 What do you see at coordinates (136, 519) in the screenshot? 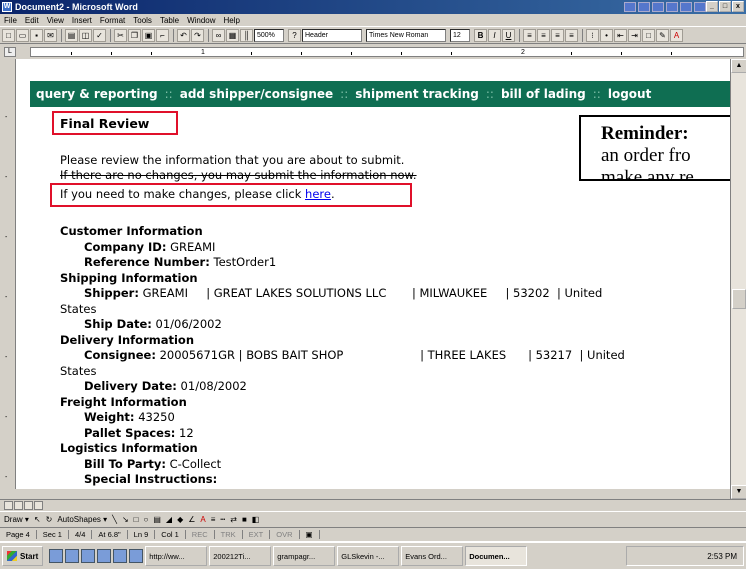
I see `rectangle-icon: □` at bounding box center [136, 519].